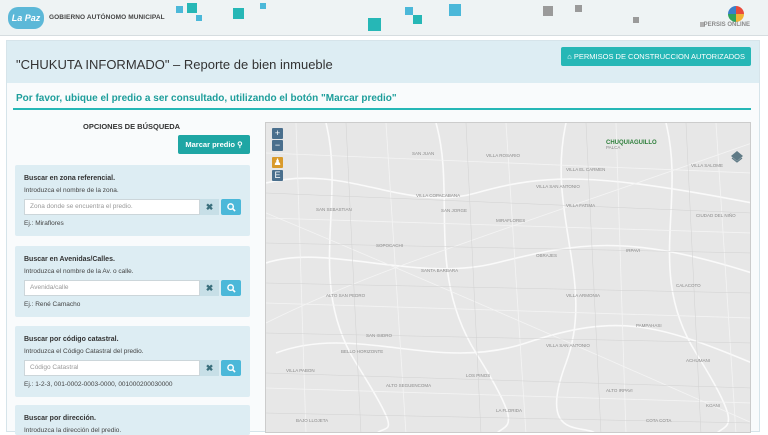  I want to click on zoom-out-button: −, so click(277, 145).